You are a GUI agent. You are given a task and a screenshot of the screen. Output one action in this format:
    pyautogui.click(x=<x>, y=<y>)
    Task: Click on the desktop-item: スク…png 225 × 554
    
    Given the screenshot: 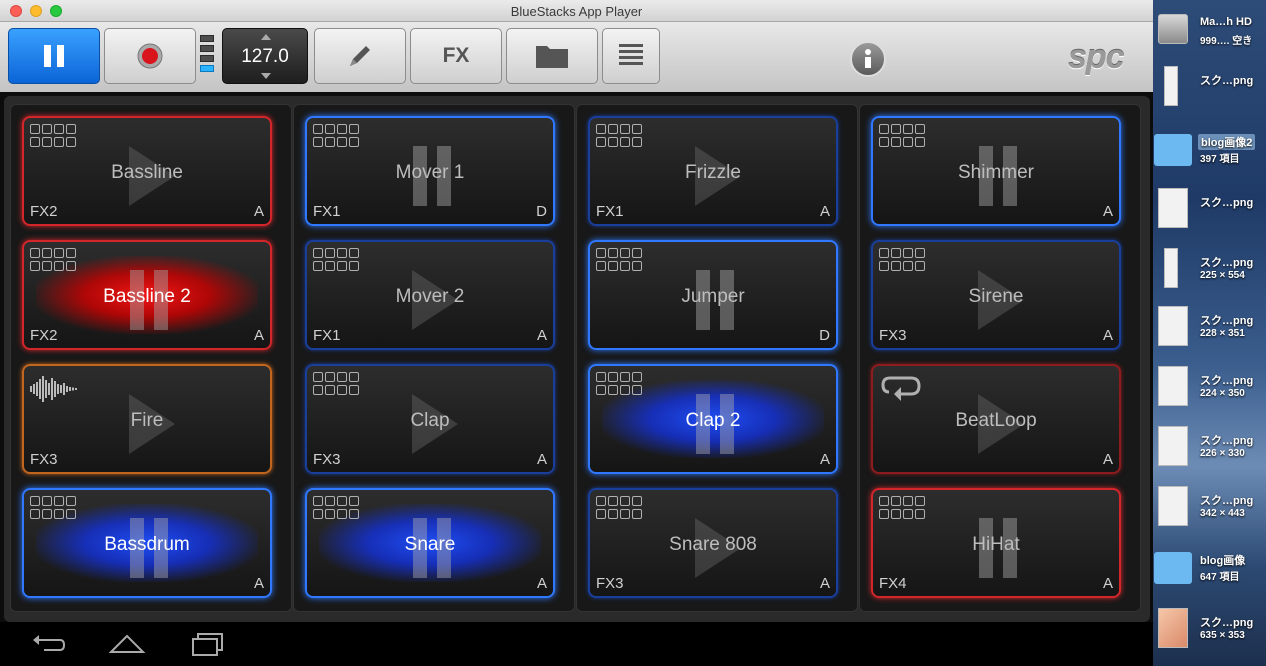 What is the action you would take?
    pyautogui.click(x=1210, y=269)
    